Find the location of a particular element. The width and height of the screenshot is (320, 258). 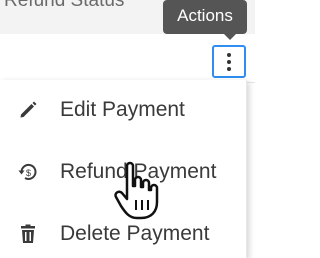

hand-pointer-icon is located at coordinates (138, 191).